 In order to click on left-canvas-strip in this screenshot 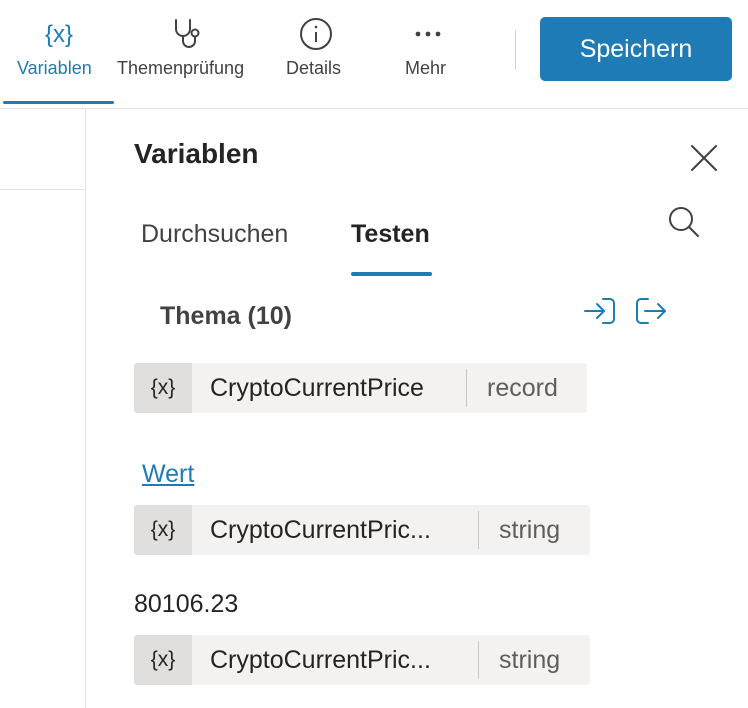, I will do `click(43, 408)`.